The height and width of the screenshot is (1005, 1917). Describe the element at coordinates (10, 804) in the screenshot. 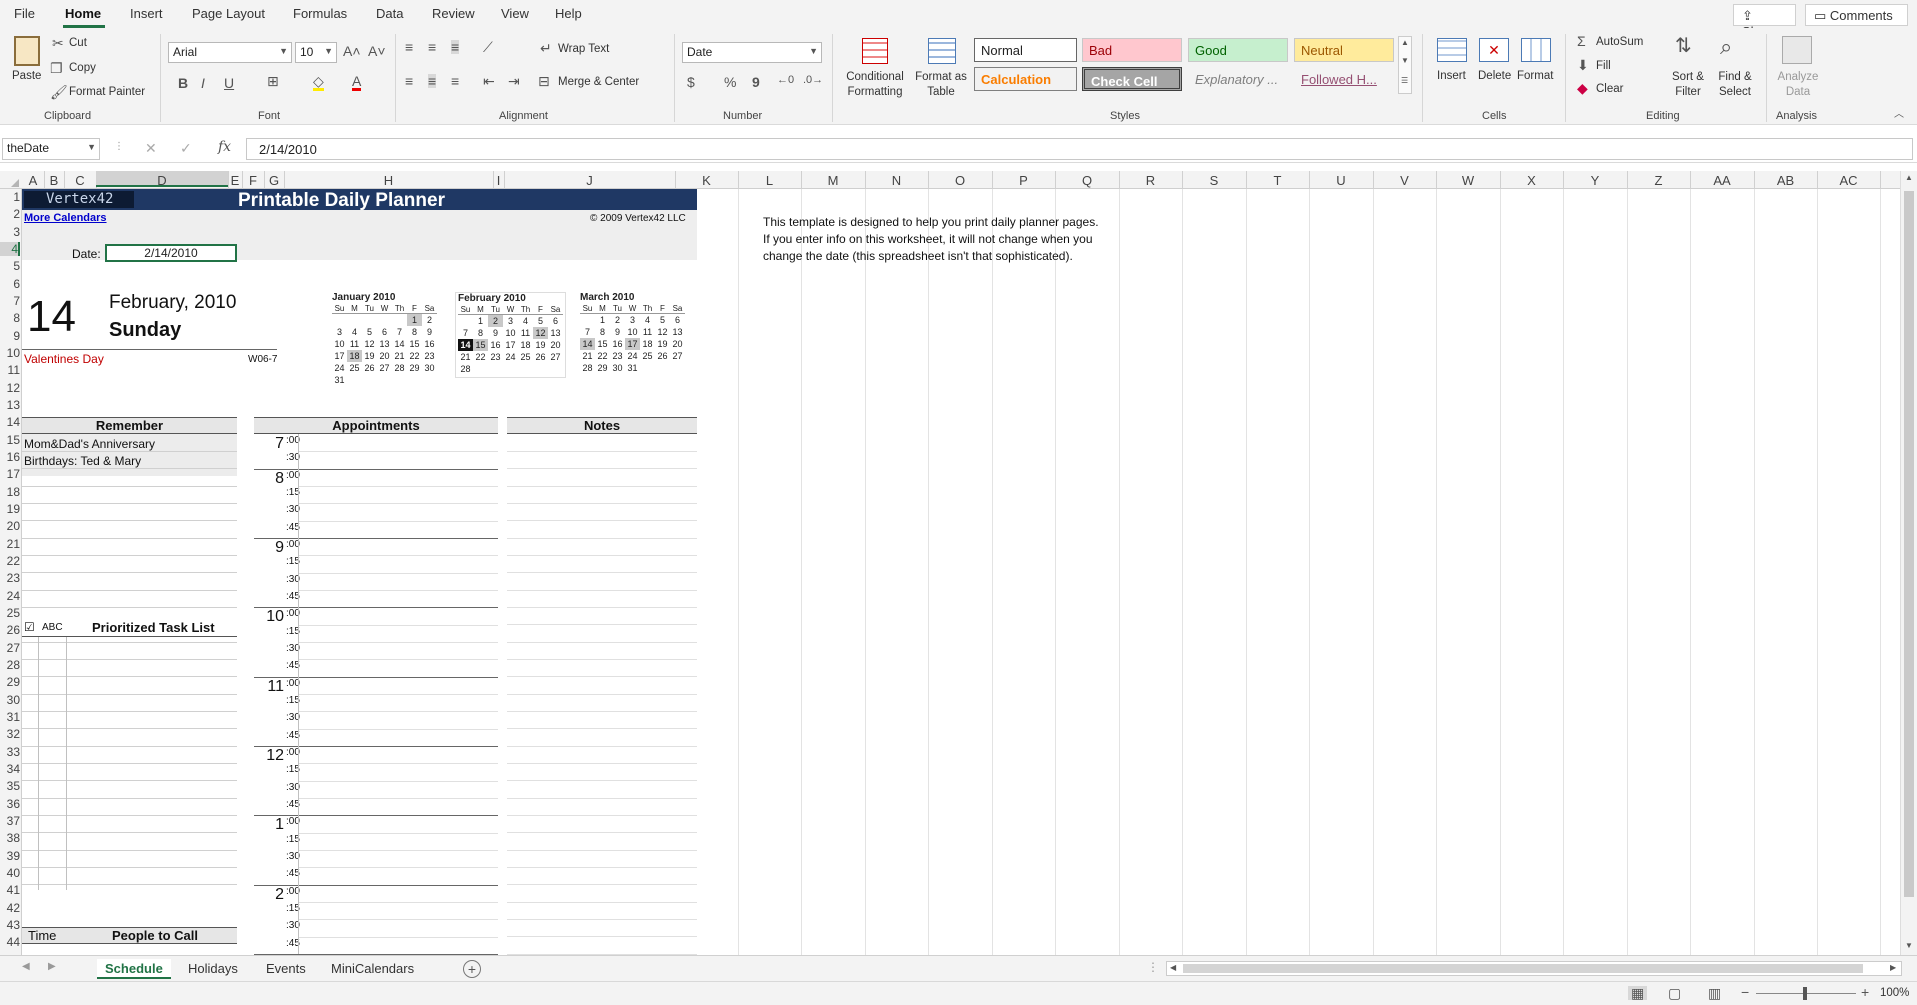

I see `row-header: 36` at that location.